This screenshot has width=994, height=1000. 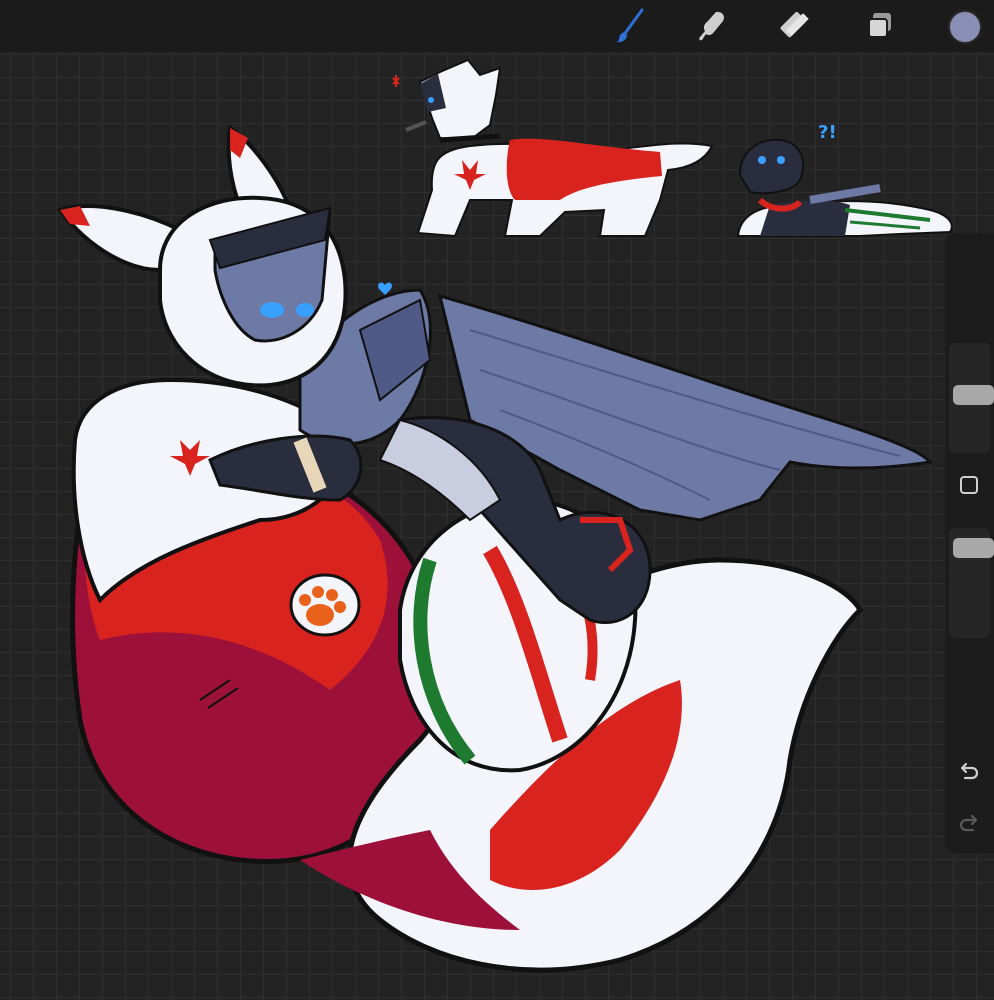 I want to click on sketch-standing-fox, so click(x=553, y=148).